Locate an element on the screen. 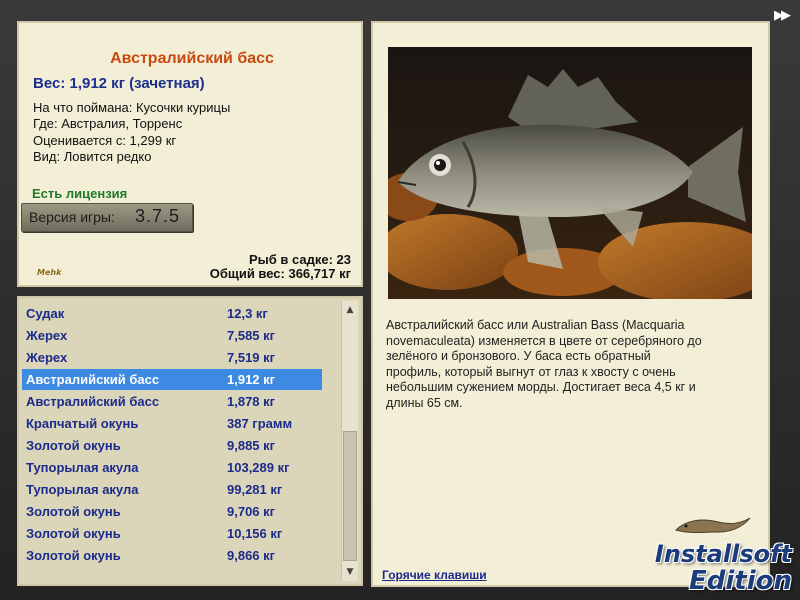  version-value: 3.7.5 is located at coordinates (158, 216).